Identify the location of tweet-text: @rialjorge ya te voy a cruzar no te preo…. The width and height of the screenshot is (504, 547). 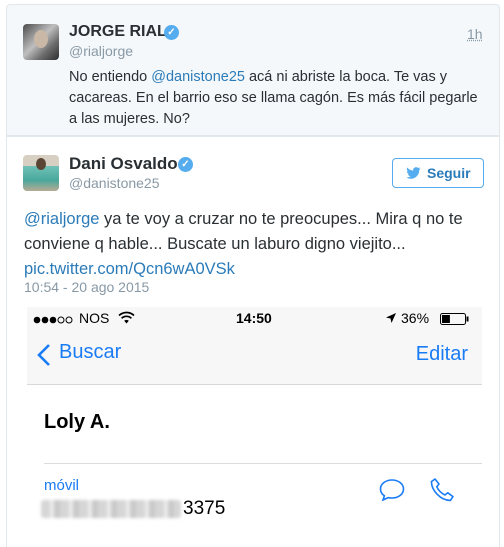
(256, 244).